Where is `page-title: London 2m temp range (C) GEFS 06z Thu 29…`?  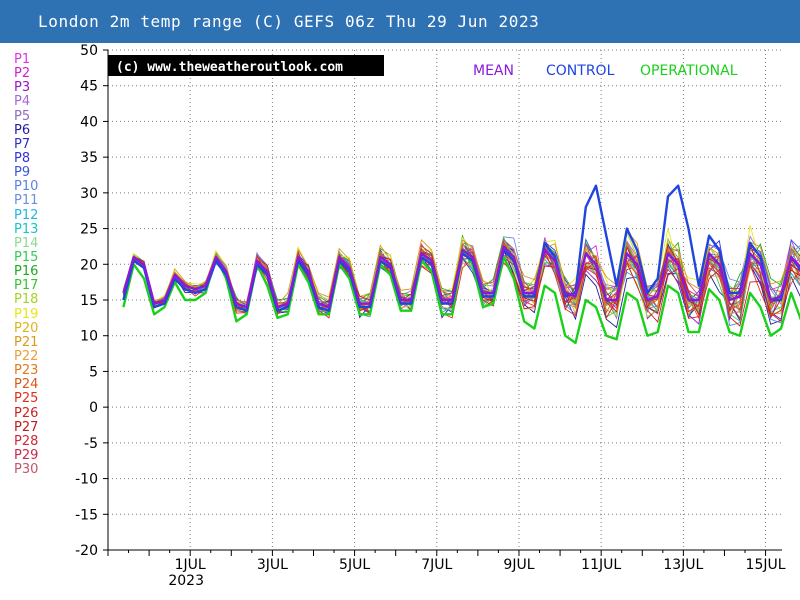 page-title: London 2m temp range (C) GEFS 06z Thu 29… is located at coordinates (289, 21).